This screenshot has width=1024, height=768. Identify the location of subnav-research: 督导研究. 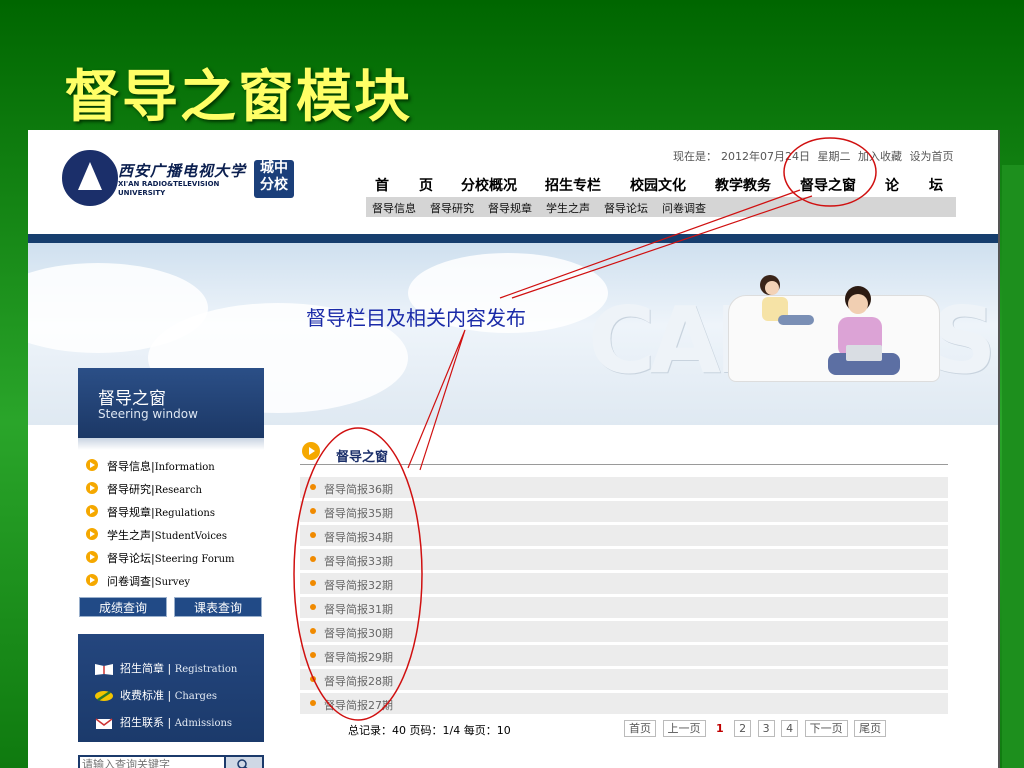
(452, 208).